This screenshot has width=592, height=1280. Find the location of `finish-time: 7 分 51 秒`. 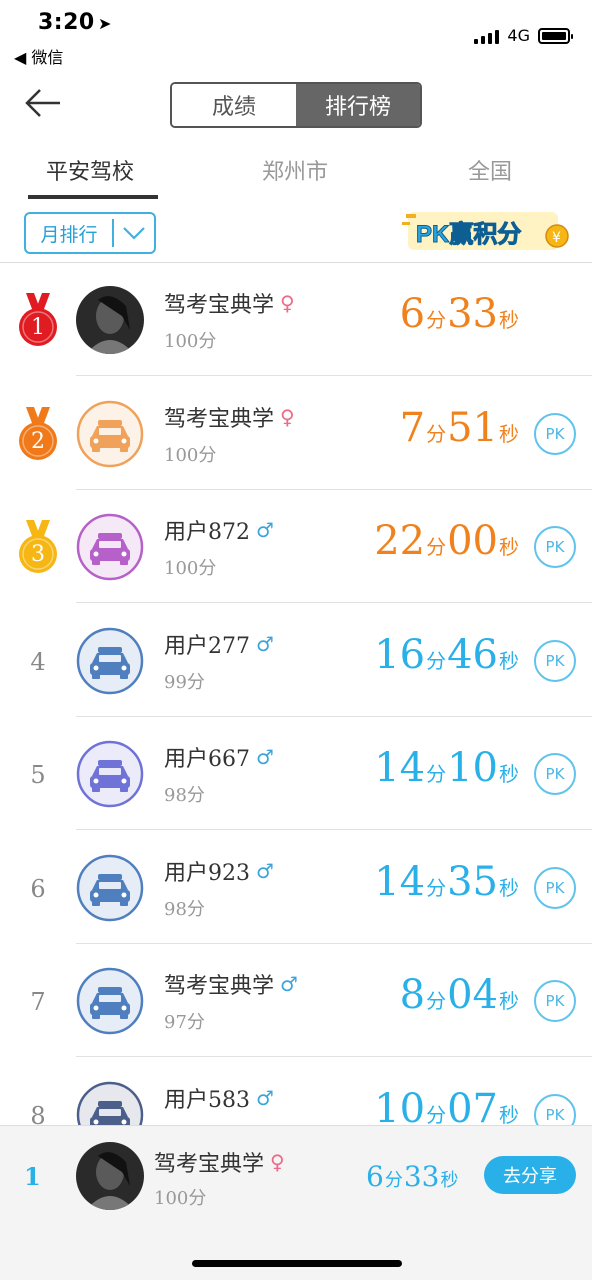

finish-time: 7 分 51 秒 is located at coordinates (459, 427).